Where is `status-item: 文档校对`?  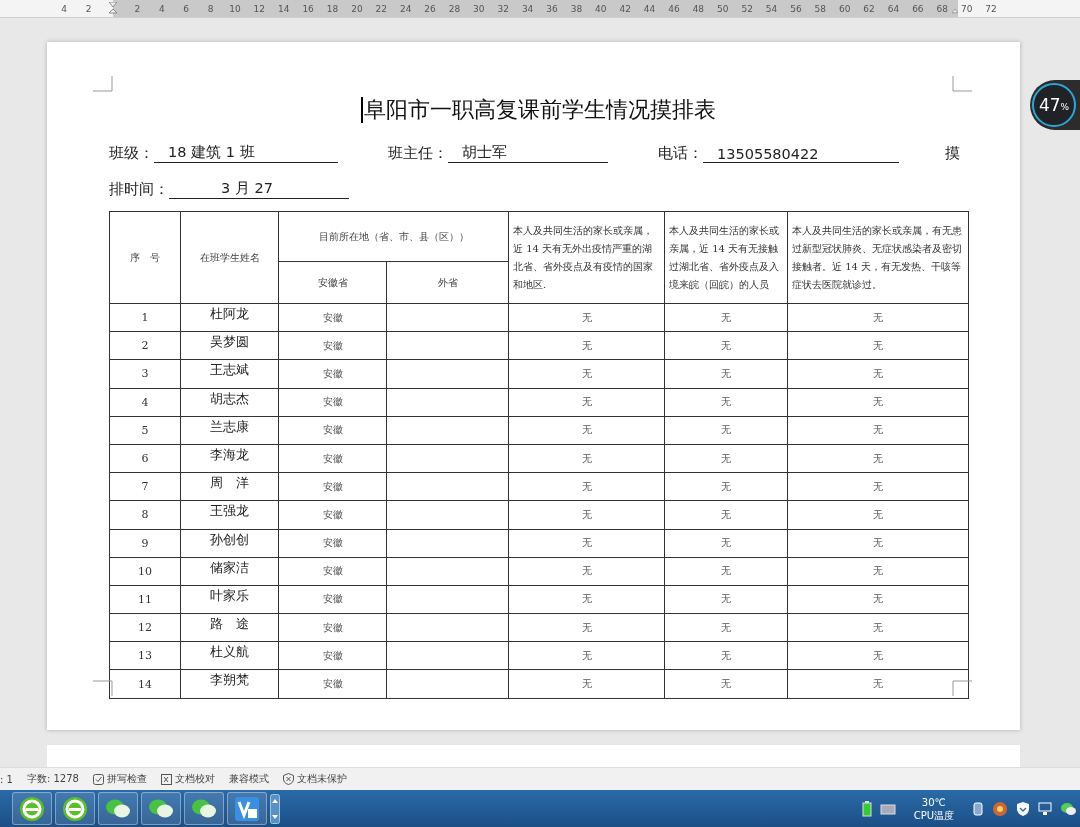
status-item: 文档校对 is located at coordinates (194, 779).